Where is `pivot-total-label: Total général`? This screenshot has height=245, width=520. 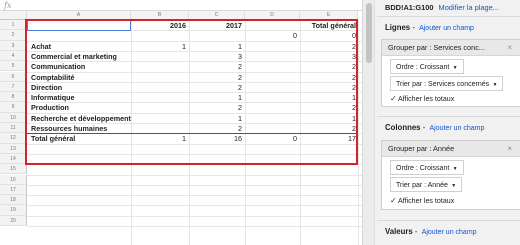 pivot-total-label: Total général is located at coordinates (81, 139).